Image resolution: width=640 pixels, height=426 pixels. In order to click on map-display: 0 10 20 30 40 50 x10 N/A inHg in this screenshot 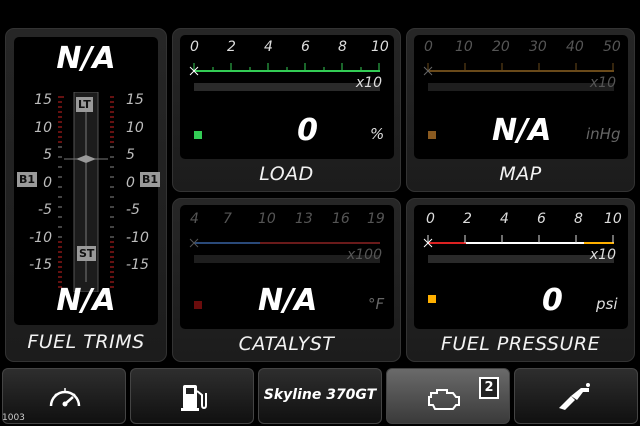, I will do `click(521, 97)`.